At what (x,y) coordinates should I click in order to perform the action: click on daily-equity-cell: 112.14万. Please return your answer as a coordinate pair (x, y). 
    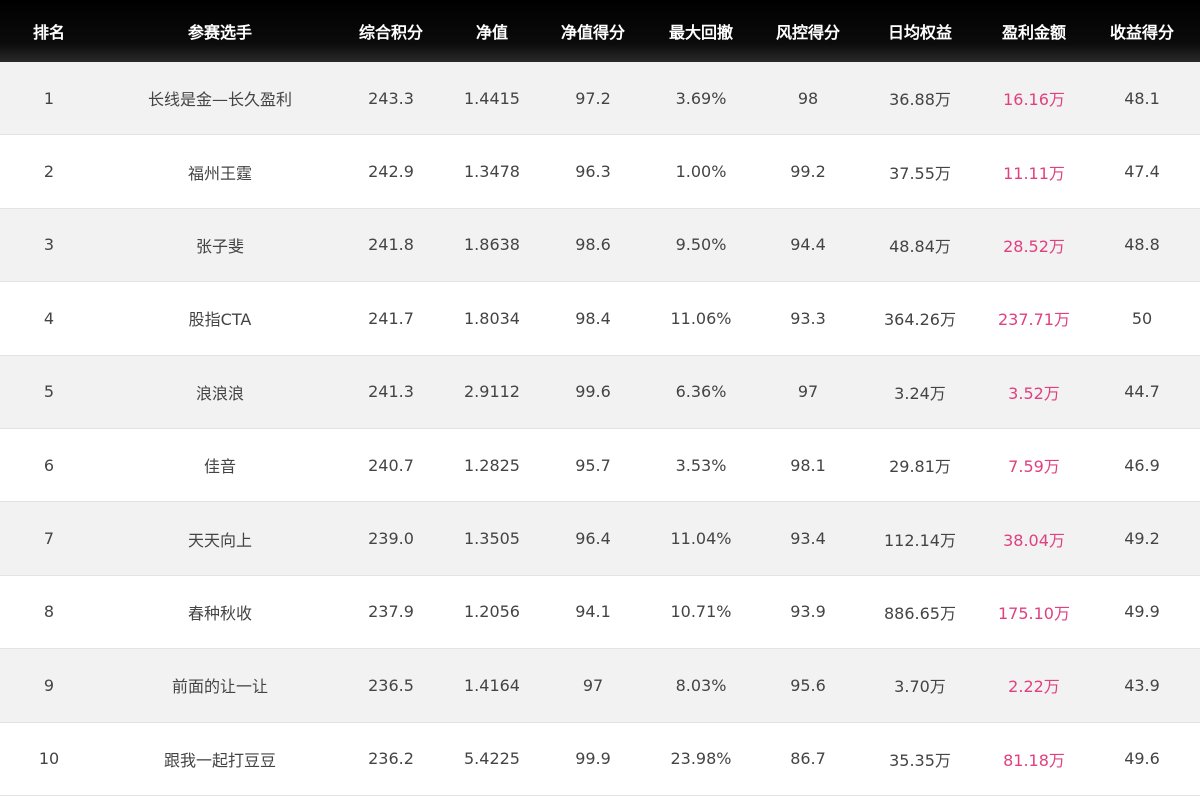
    Looking at the image, I should click on (920, 540).